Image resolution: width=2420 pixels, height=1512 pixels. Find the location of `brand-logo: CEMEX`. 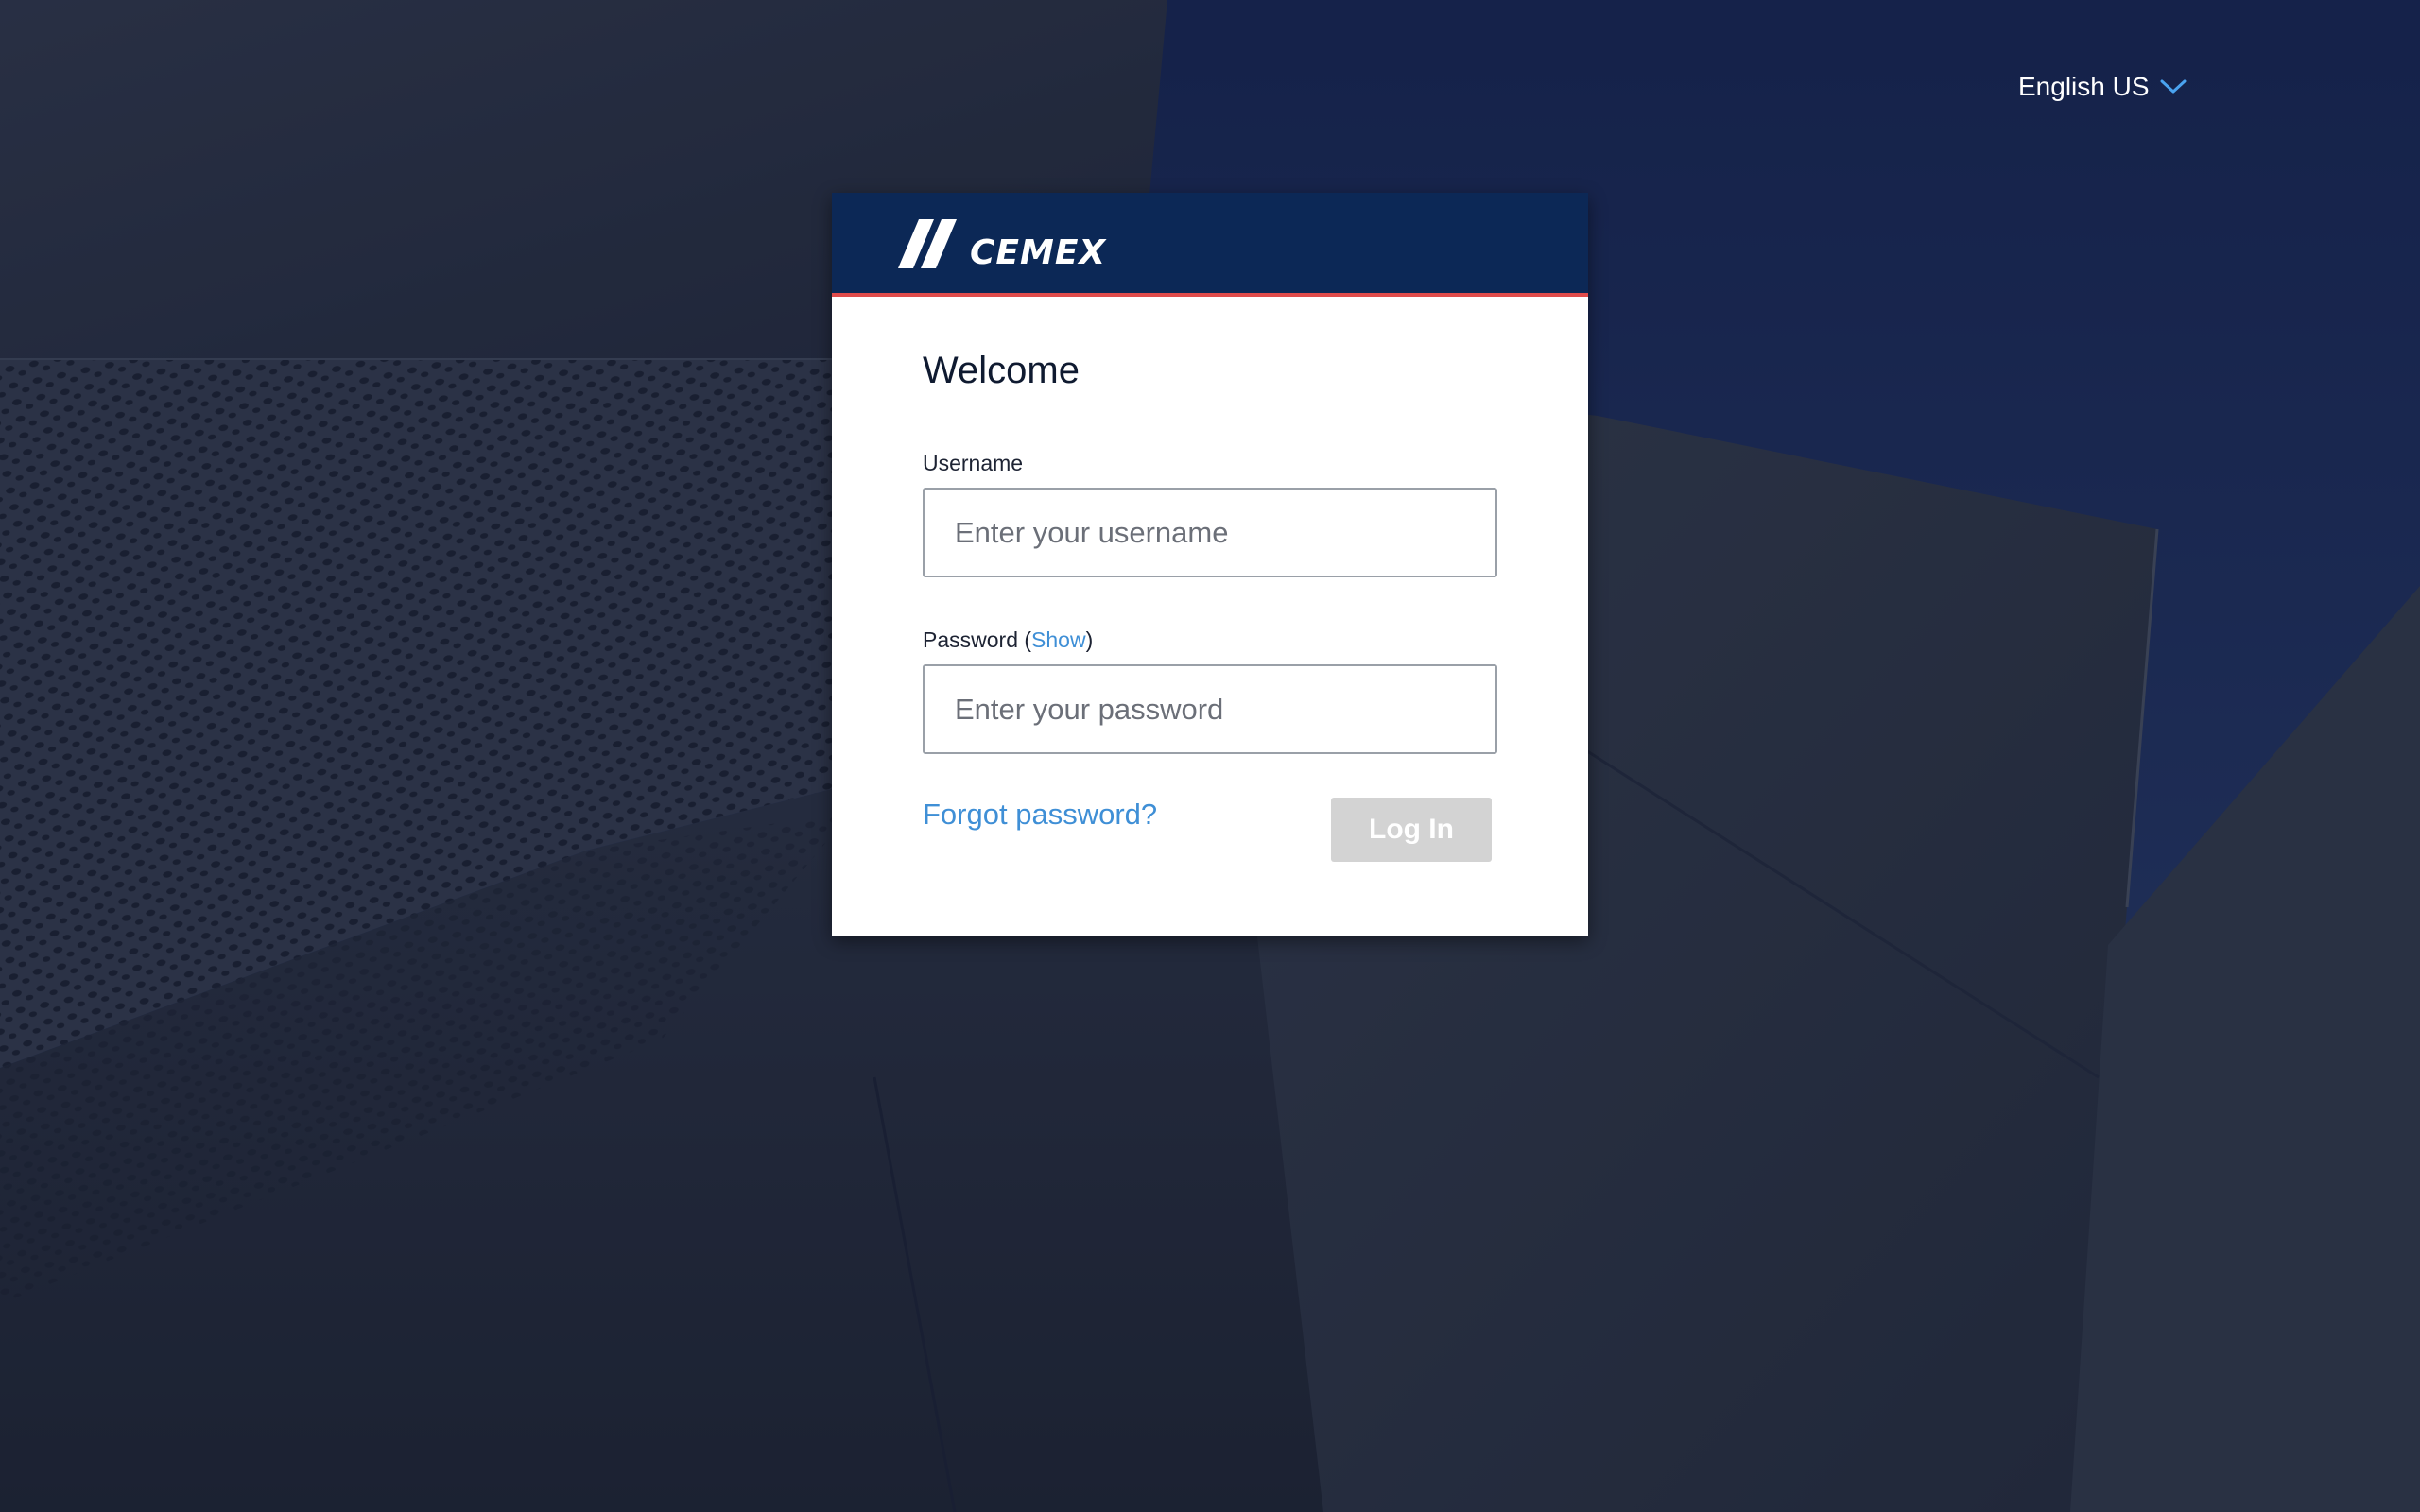

brand-logo: CEMEX is located at coordinates (1002, 245).